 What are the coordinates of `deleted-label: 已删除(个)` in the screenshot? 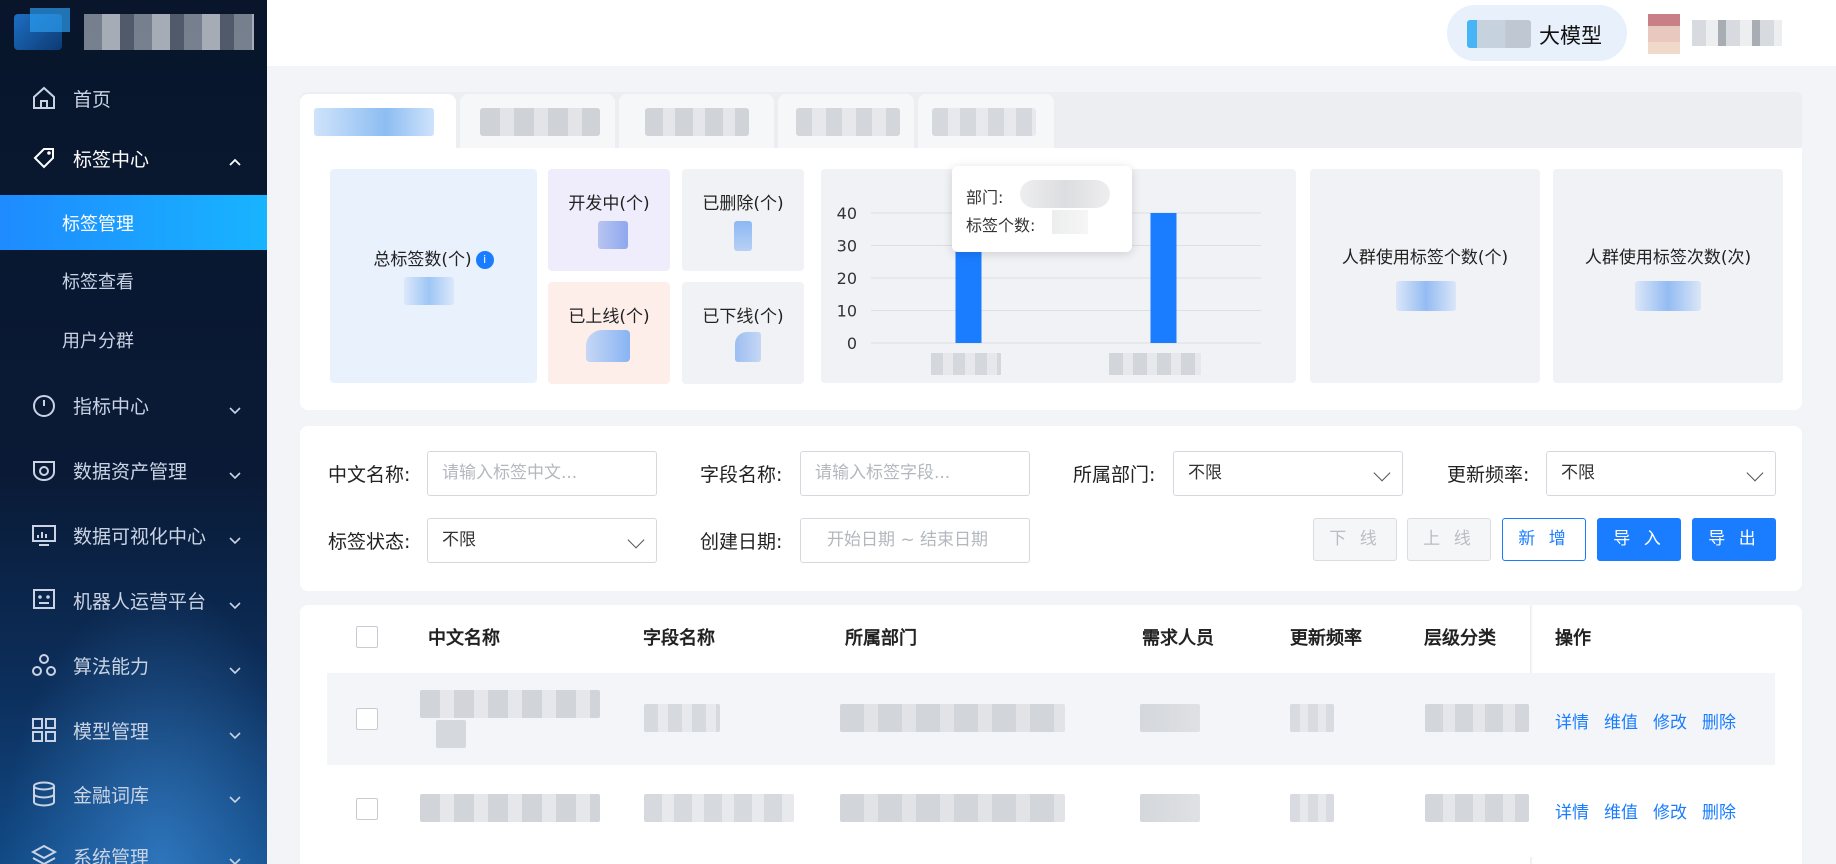 It's located at (743, 204).